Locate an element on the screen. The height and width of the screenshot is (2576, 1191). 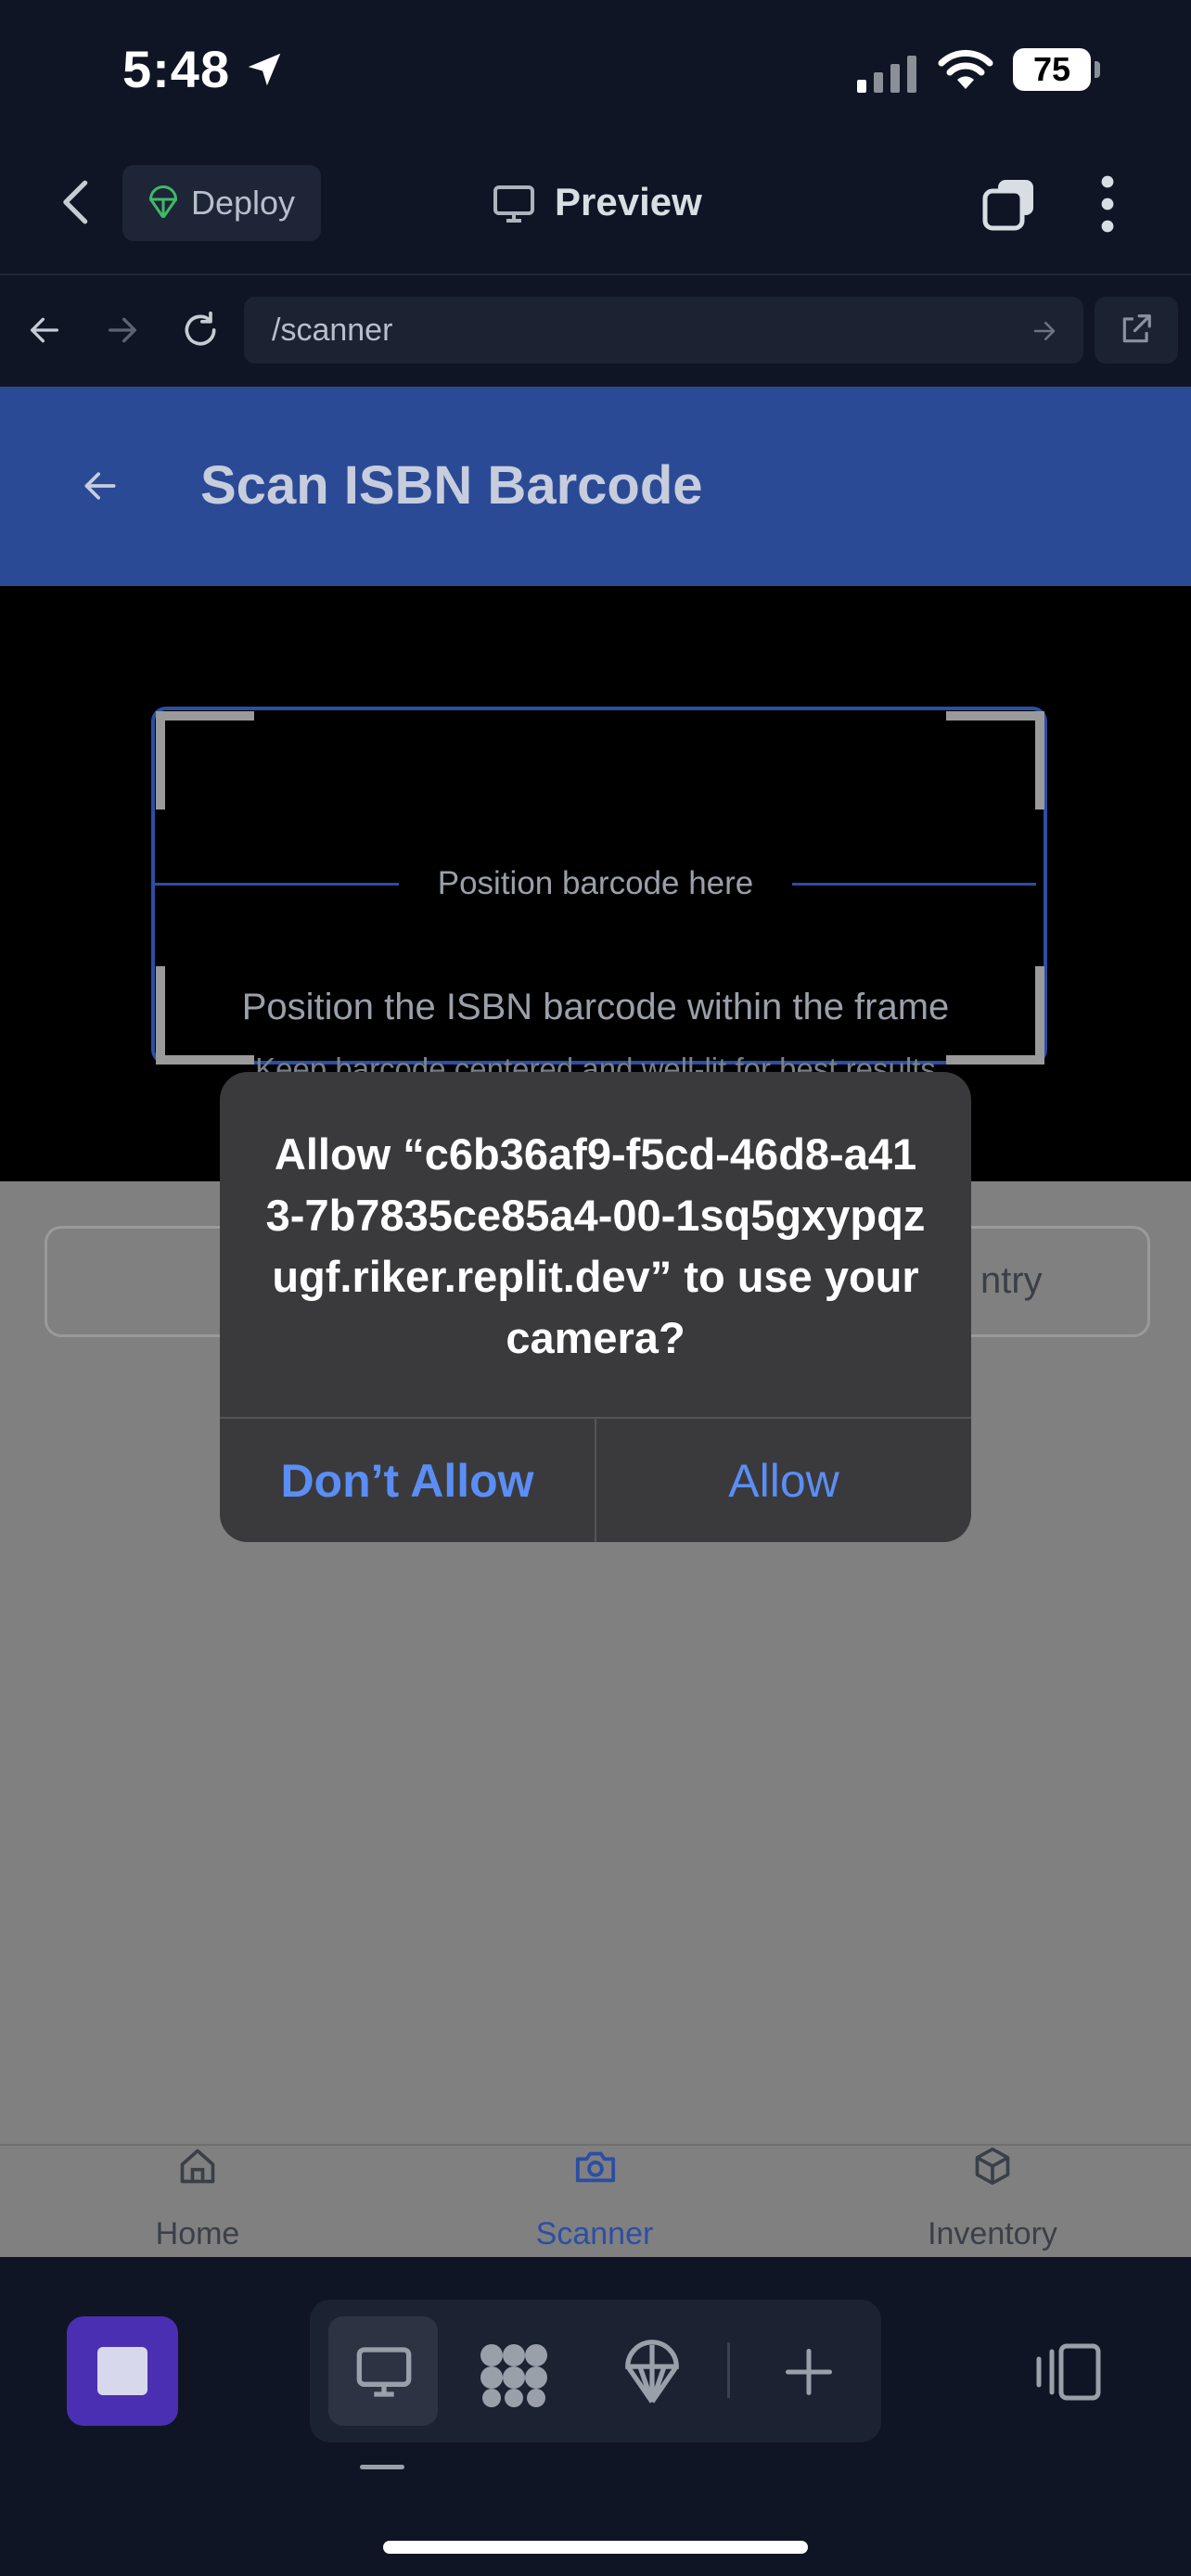
home-icon is located at coordinates (197, 2166).